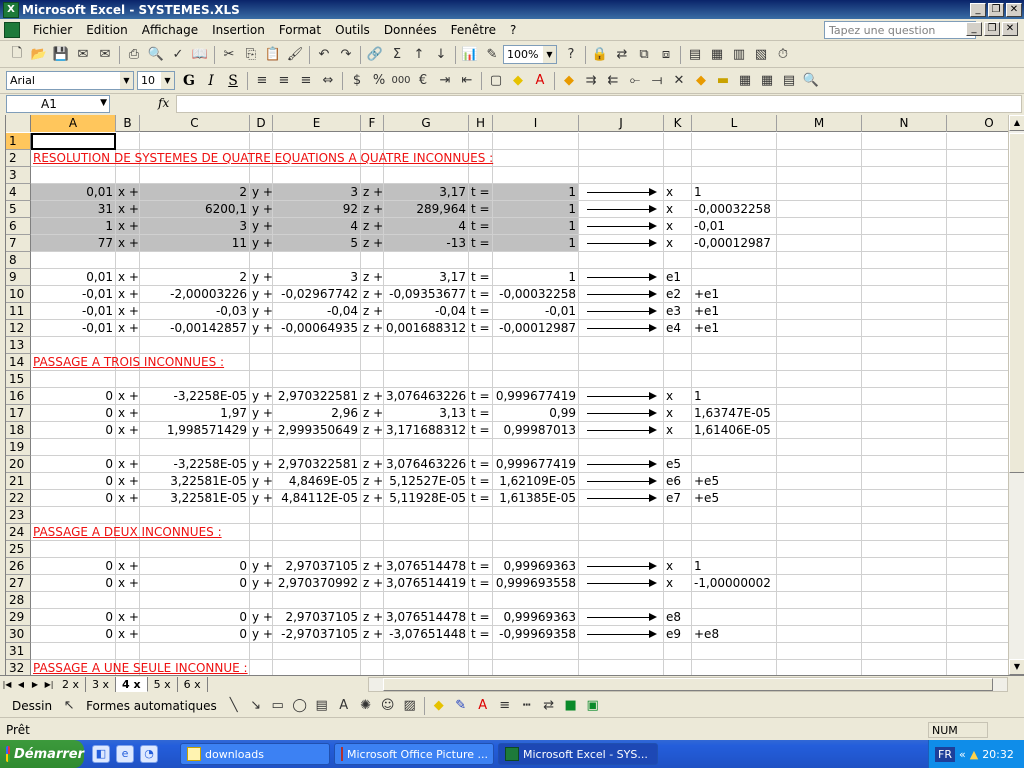 The image size is (1024, 768). What do you see at coordinates (234, 706) in the screenshot?
I see `line-icon: ╲` at bounding box center [234, 706].